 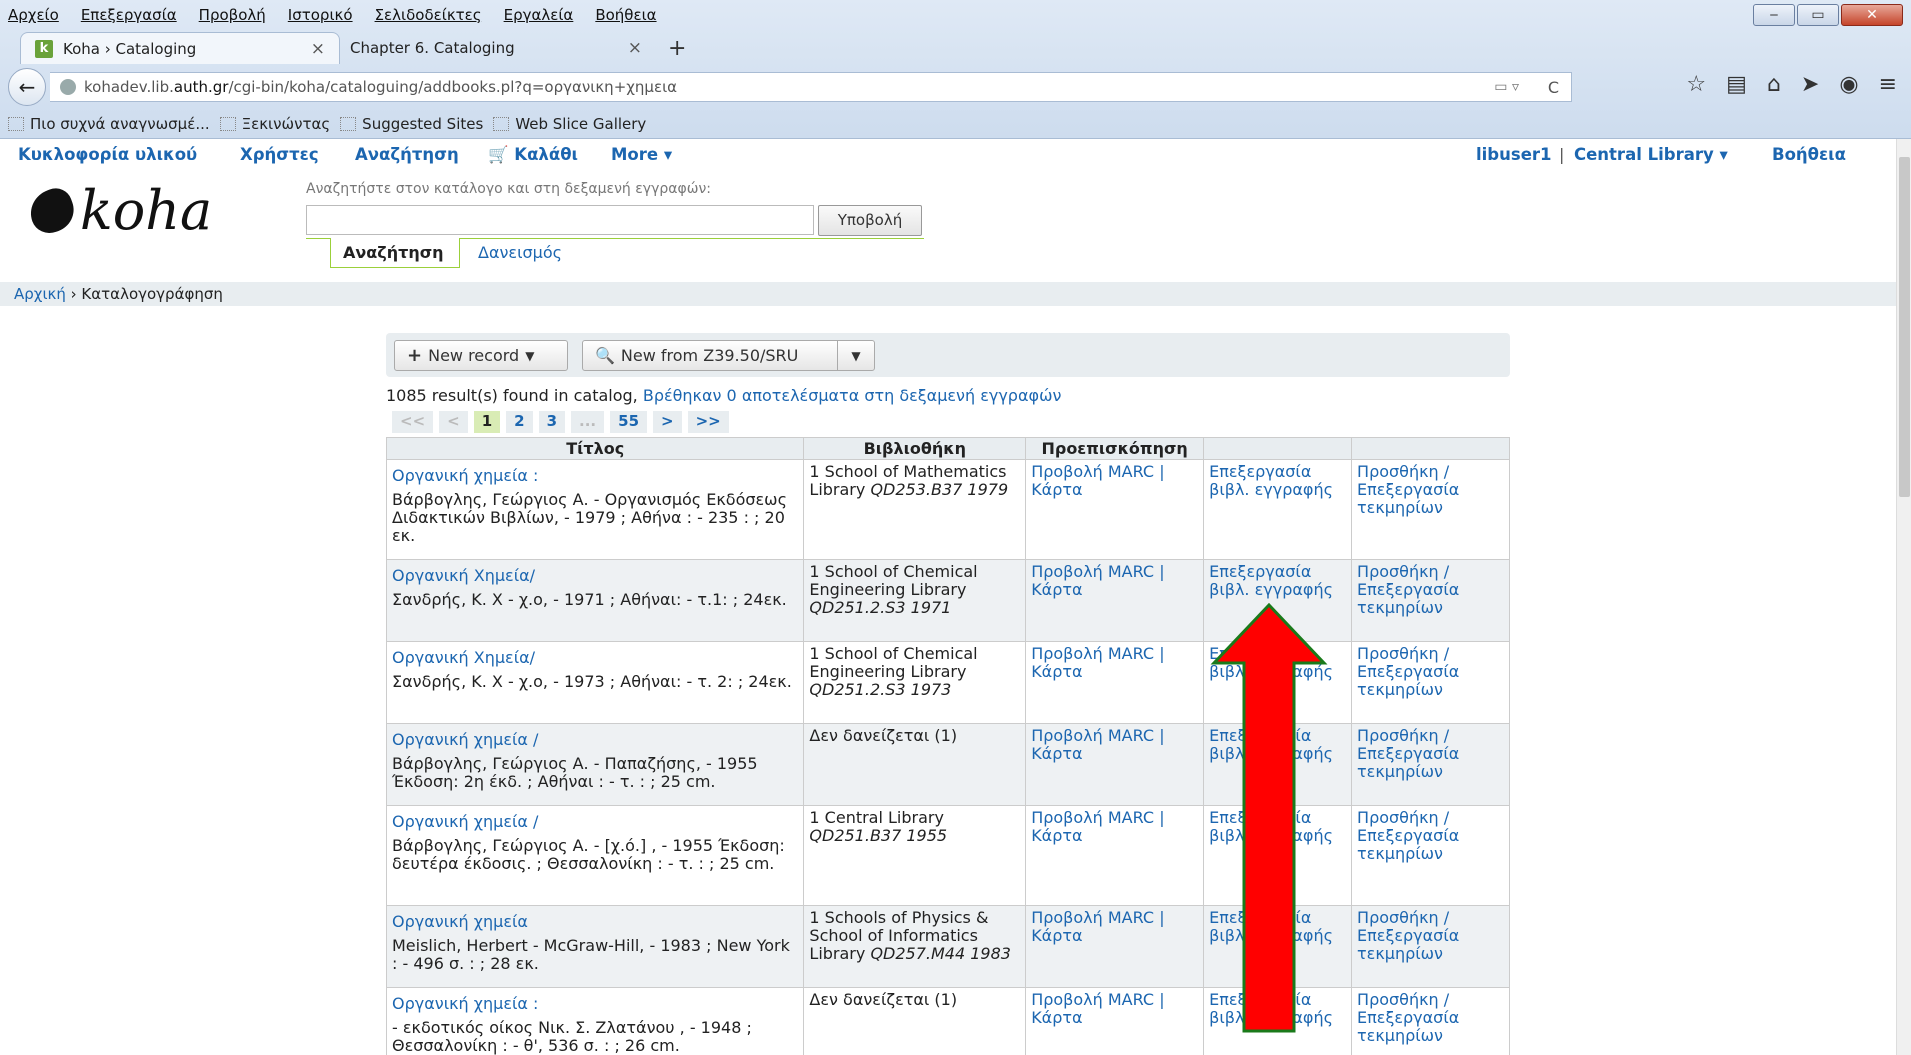 What do you see at coordinates (274, 124) in the screenshot?
I see `bookmark-getting-started: Ξεκινώντας` at bounding box center [274, 124].